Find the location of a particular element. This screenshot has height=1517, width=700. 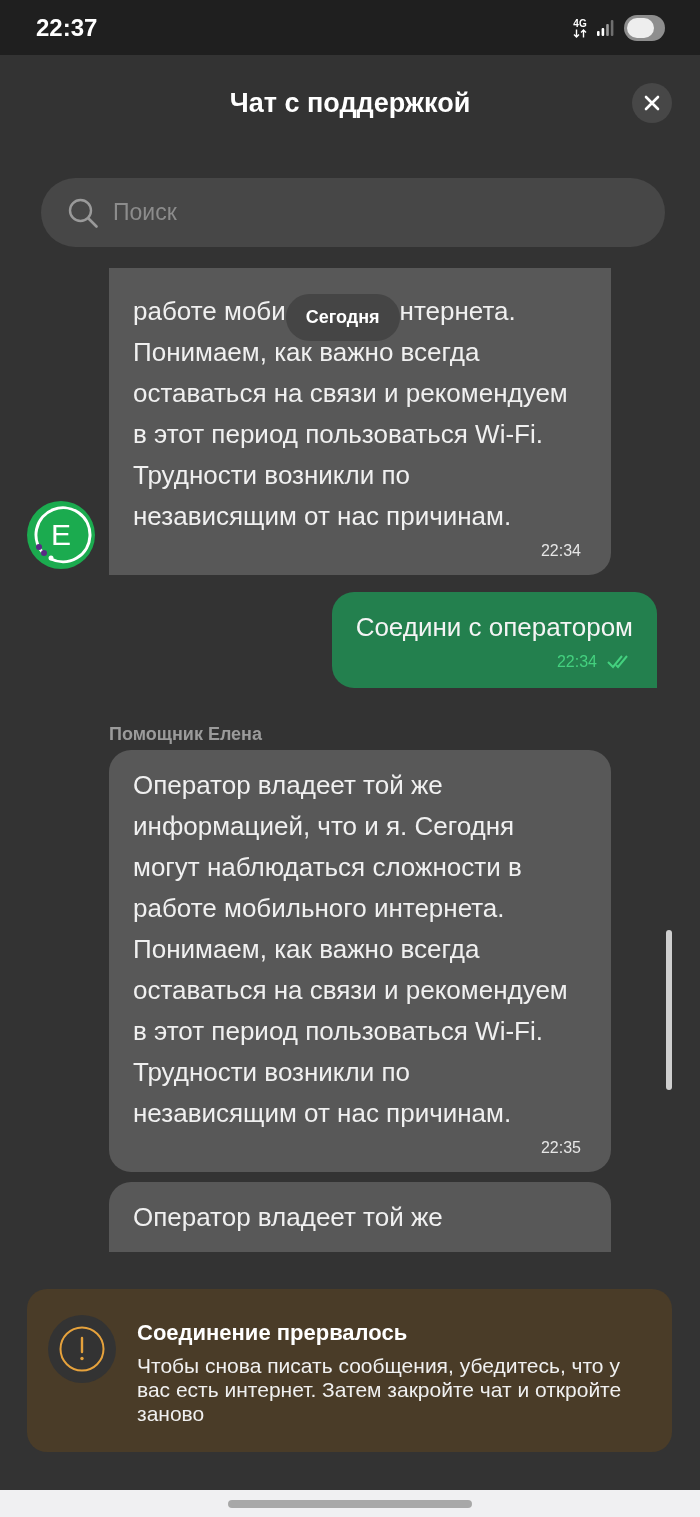

search-field: Поиск is located at coordinates (353, 212).